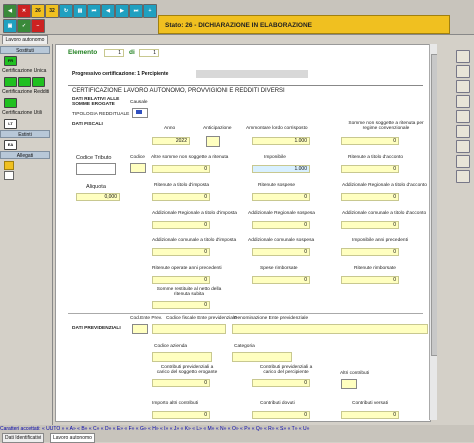 Image resolution: width=474 pixels, height=443 pixels. I want to click on delete-icon: −, so click(38, 26).